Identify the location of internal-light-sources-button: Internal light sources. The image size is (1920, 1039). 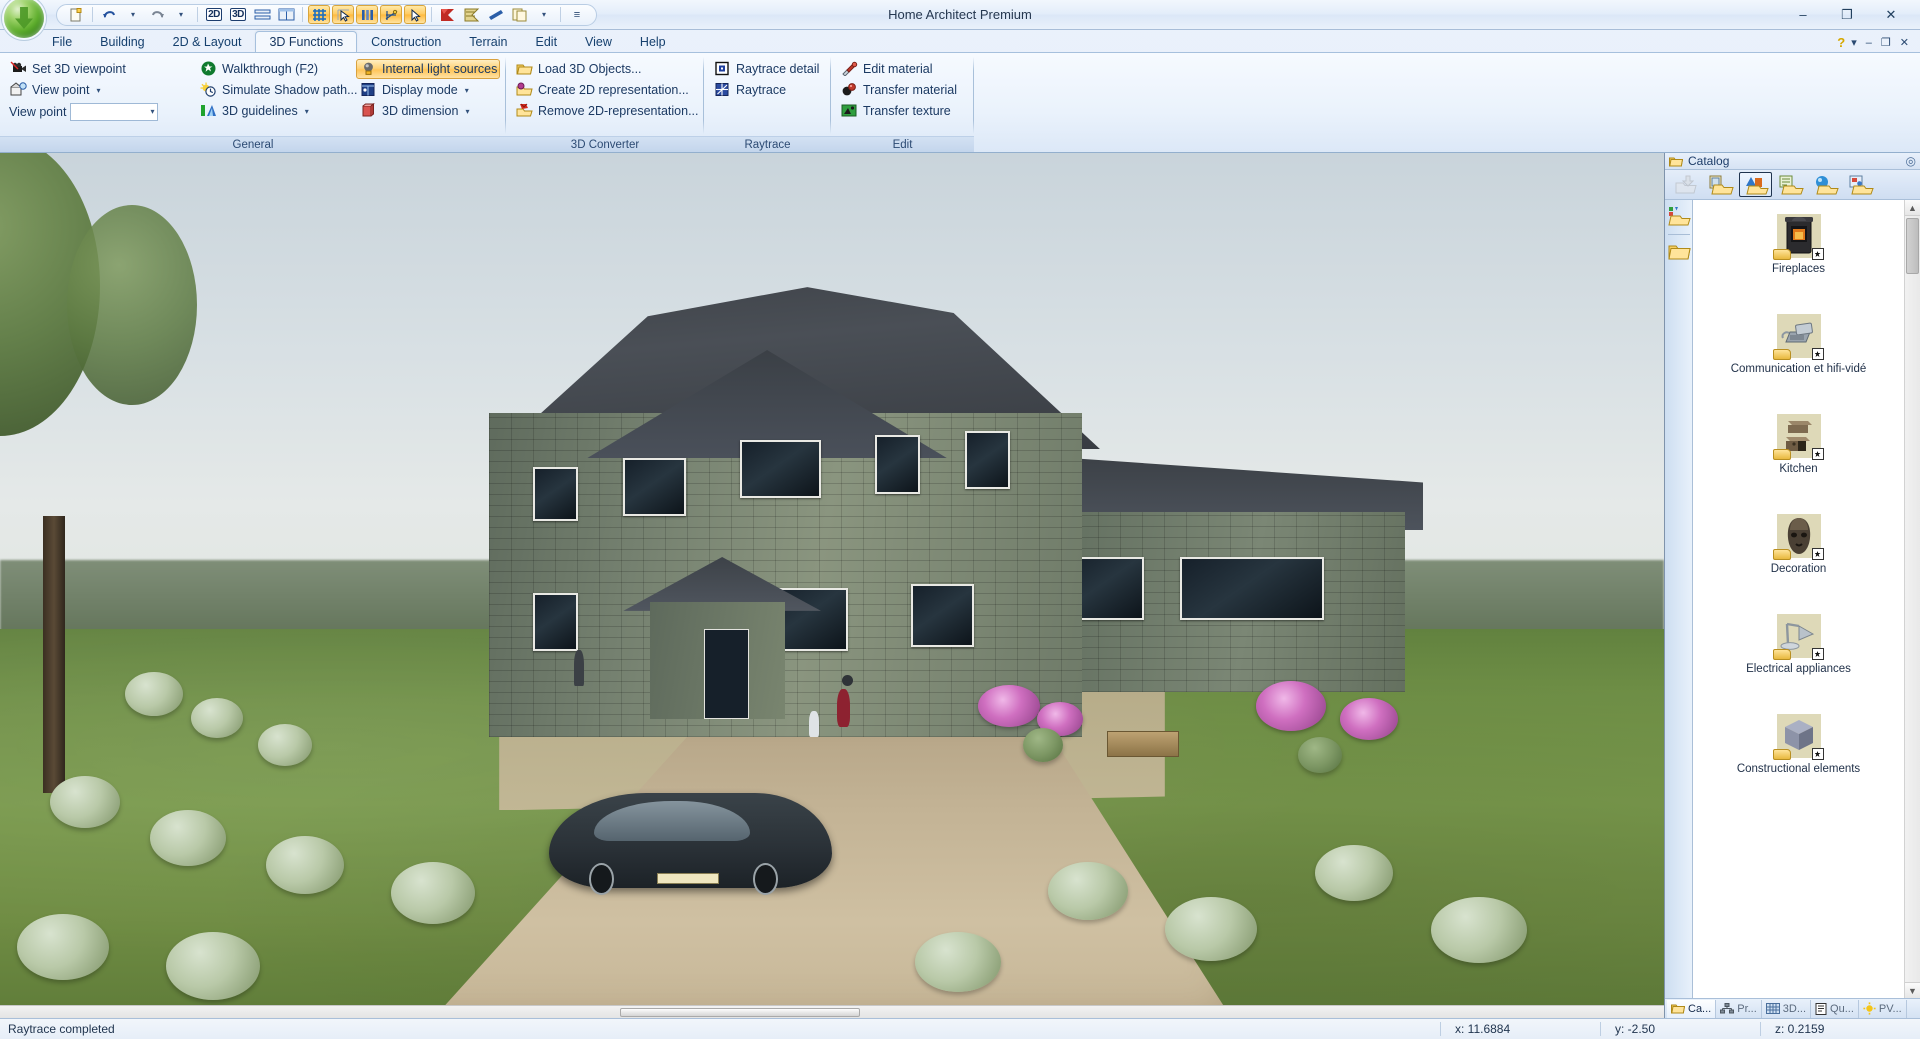
(428, 69).